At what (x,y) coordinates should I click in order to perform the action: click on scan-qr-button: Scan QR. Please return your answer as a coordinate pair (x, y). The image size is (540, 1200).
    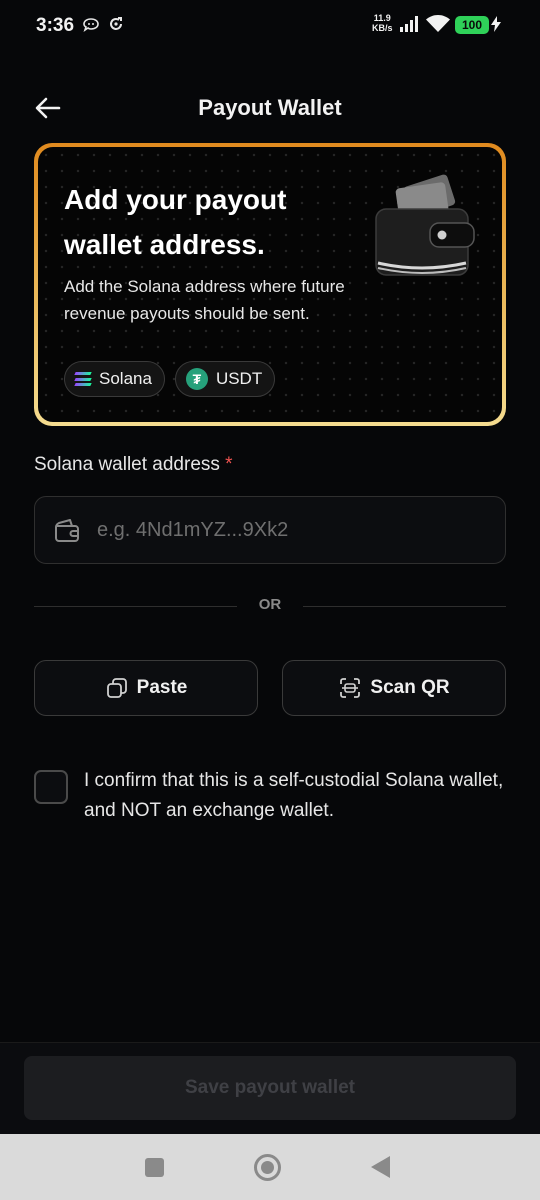
    Looking at the image, I should click on (394, 688).